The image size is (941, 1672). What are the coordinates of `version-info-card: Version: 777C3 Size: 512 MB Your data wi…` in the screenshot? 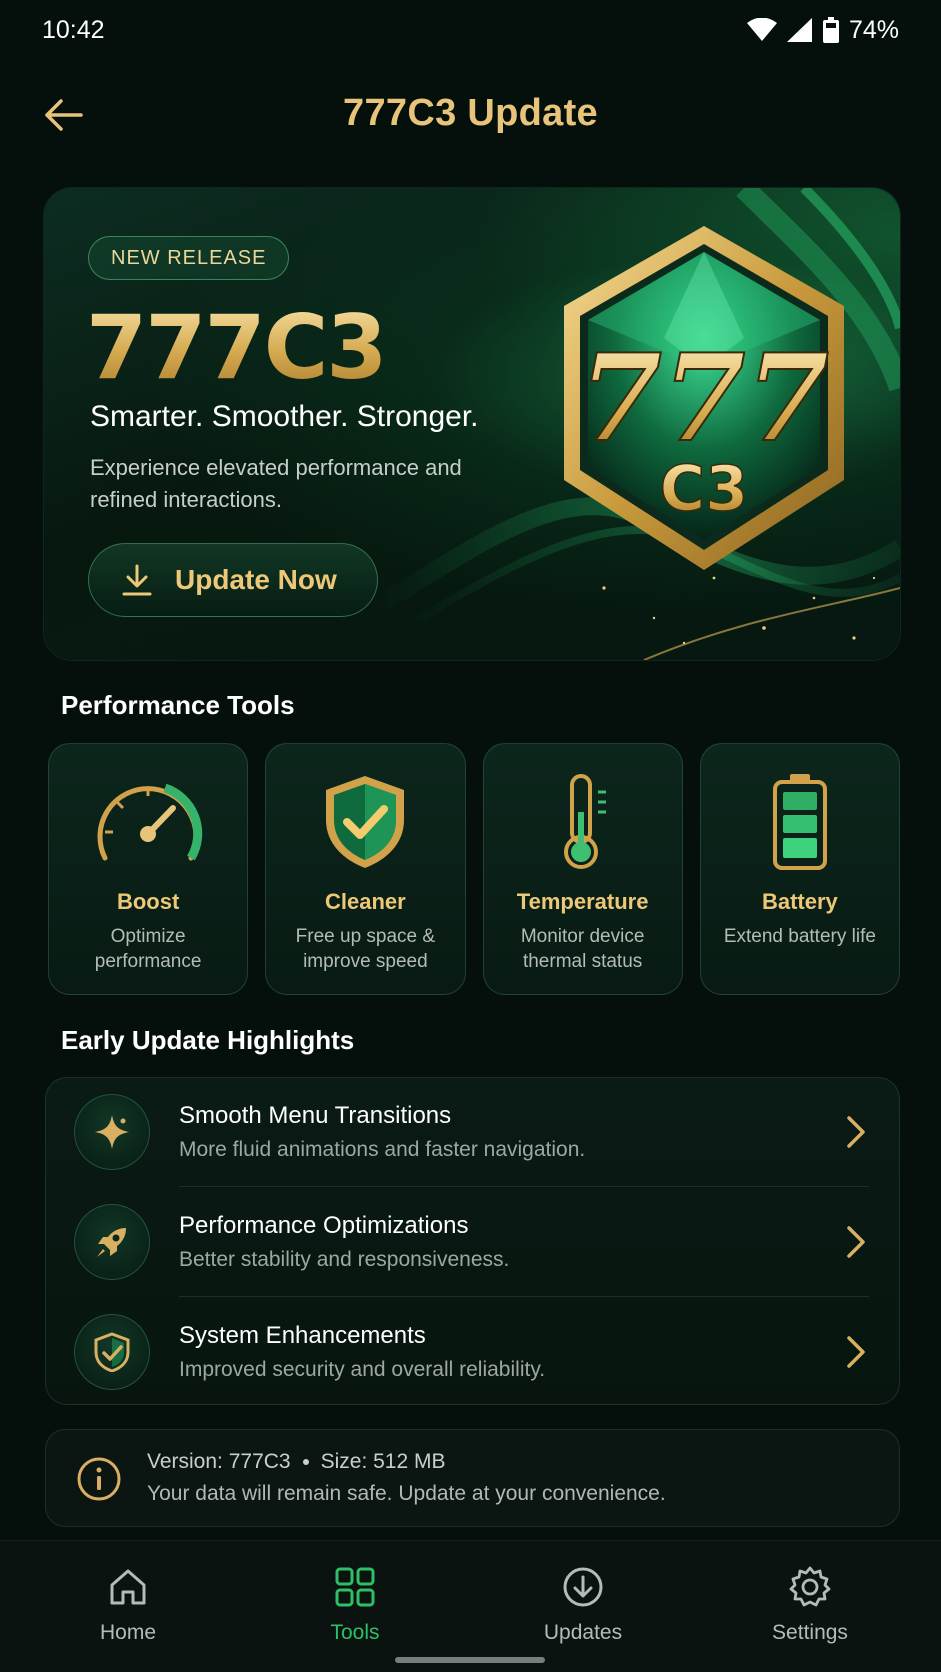 It's located at (472, 1478).